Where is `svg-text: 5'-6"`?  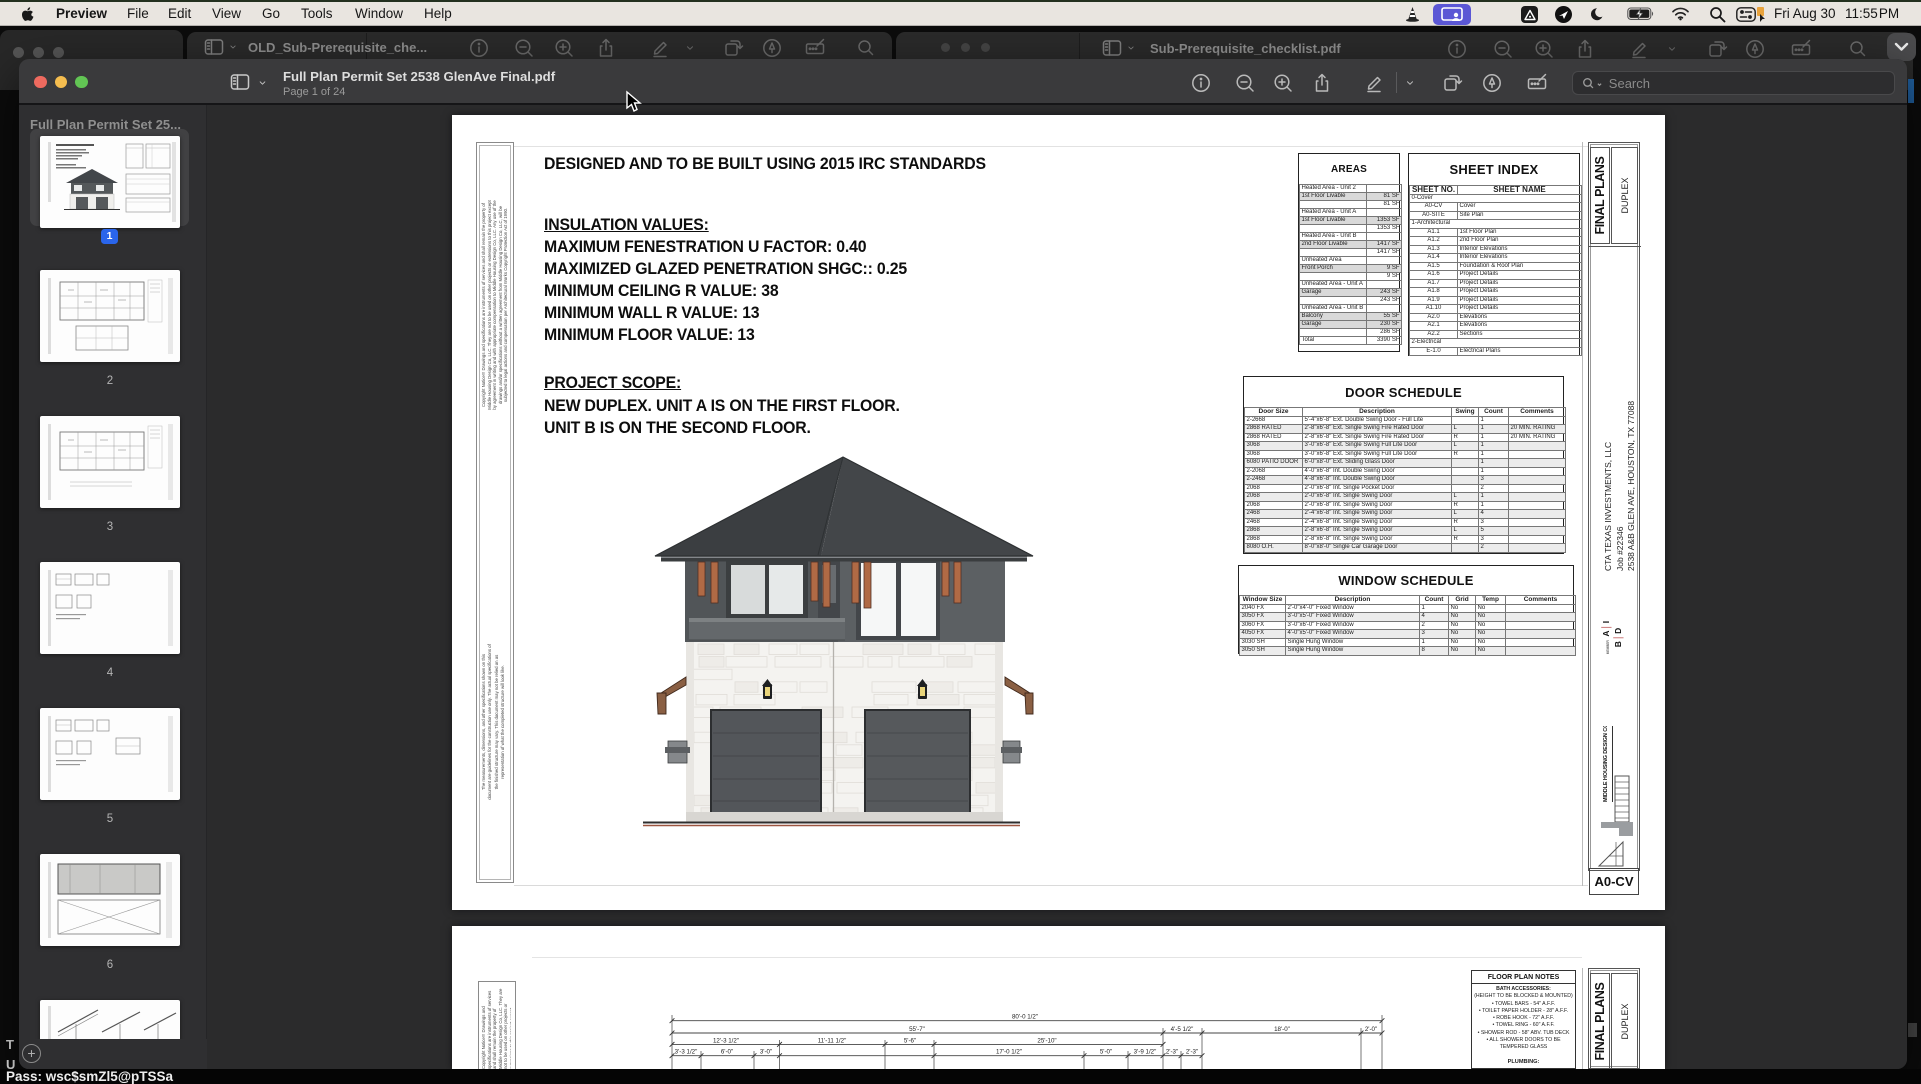 svg-text: 5'-6" is located at coordinates (910, 1040).